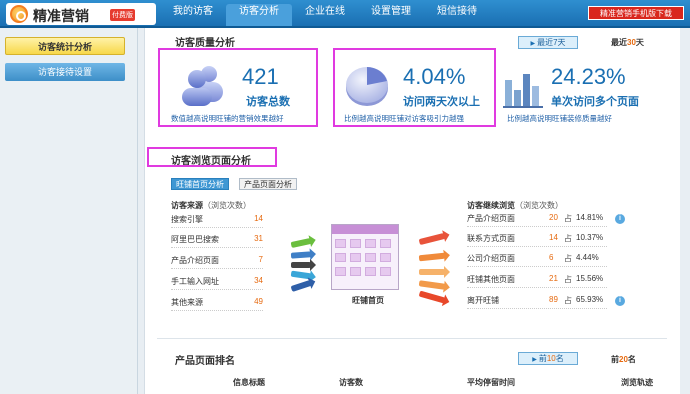 This screenshot has width=690, height=394. What do you see at coordinates (391, 15) in the screenshot?
I see `tab-settings: 设置管理` at bounding box center [391, 15].